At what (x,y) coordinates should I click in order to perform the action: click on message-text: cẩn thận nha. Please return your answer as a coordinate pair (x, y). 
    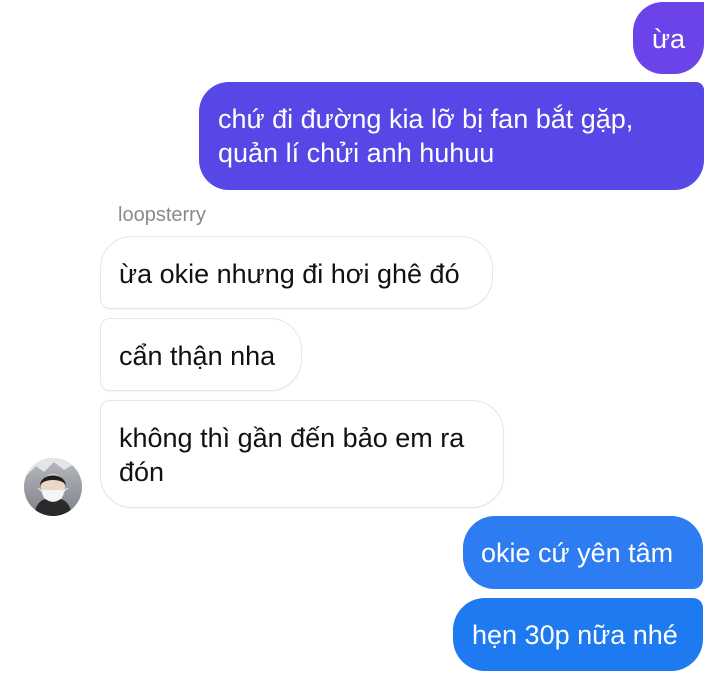
    Looking at the image, I should click on (197, 356).